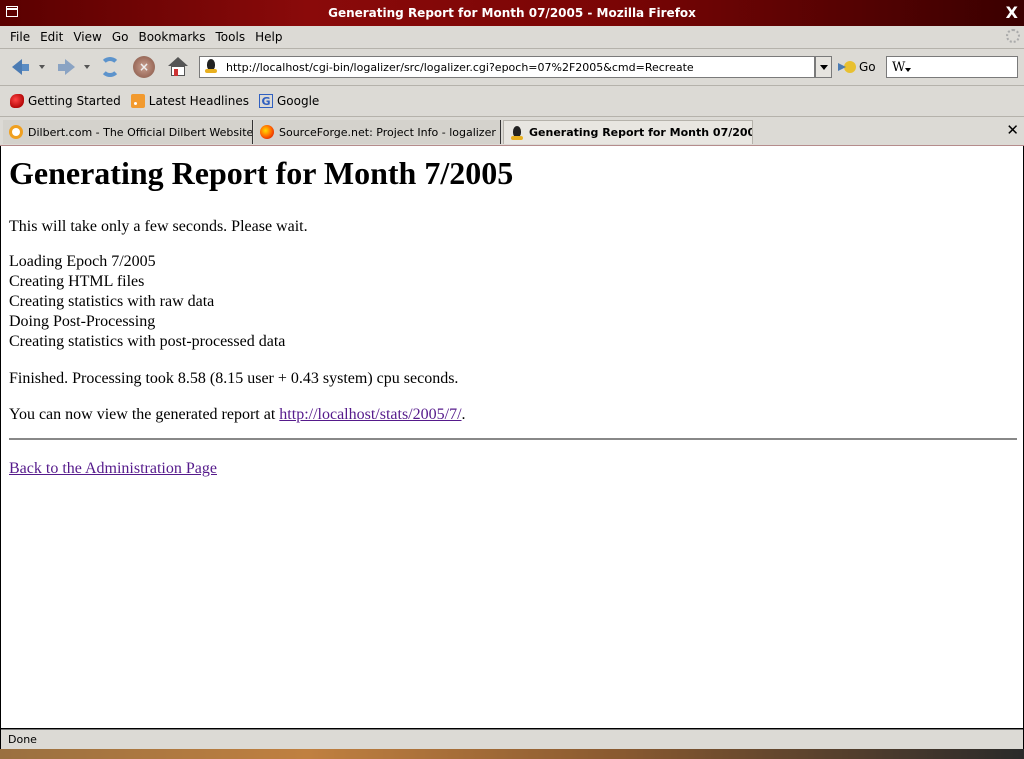  What do you see at coordinates (144, 414) in the screenshot?
I see `report-prefix: You can now view the generated report at` at bounding box center [144, 414].